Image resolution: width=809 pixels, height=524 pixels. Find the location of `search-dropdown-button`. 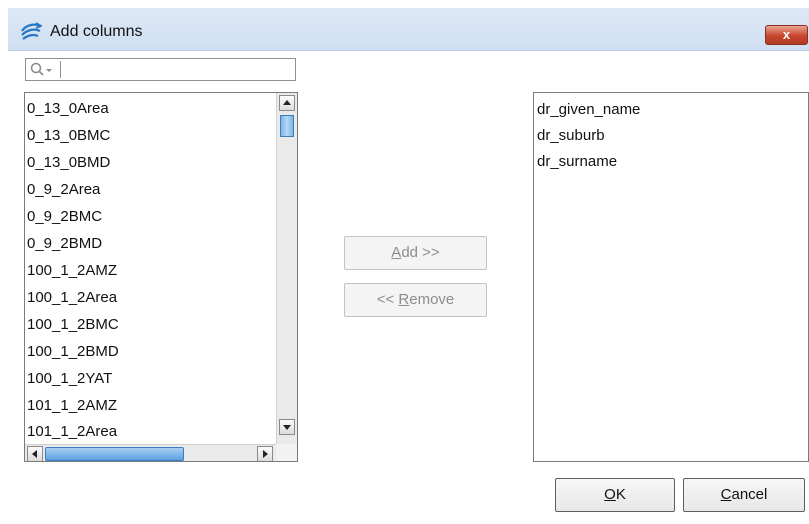

search-dropdown-button is located at coordinates (44, 69).